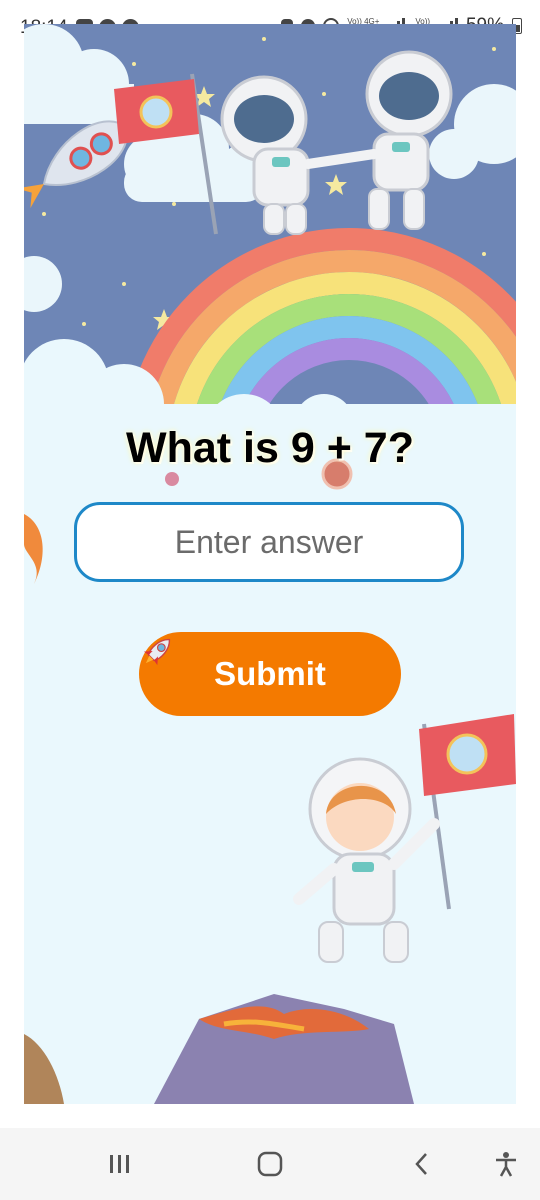 The image size is (540, 1200). I want to click on submit-button-label: Submit, so click(270, 673).